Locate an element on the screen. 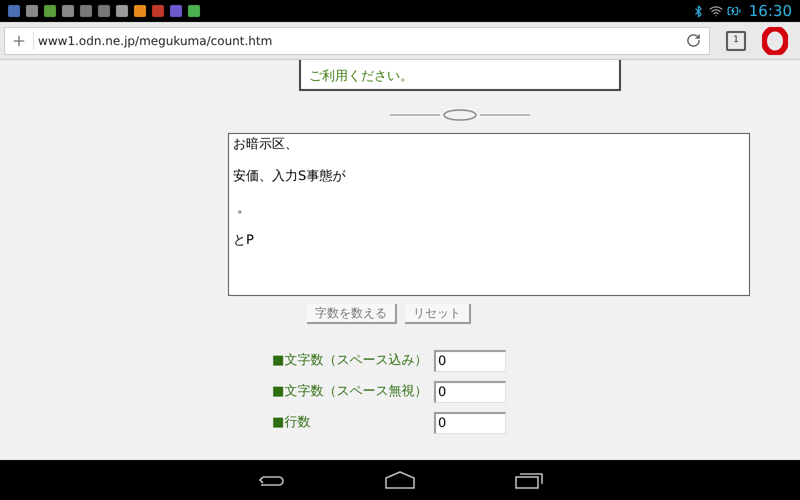 This screenshot has width=800, height=500. tabs-button: 1 is located at coordinates (736, 40).